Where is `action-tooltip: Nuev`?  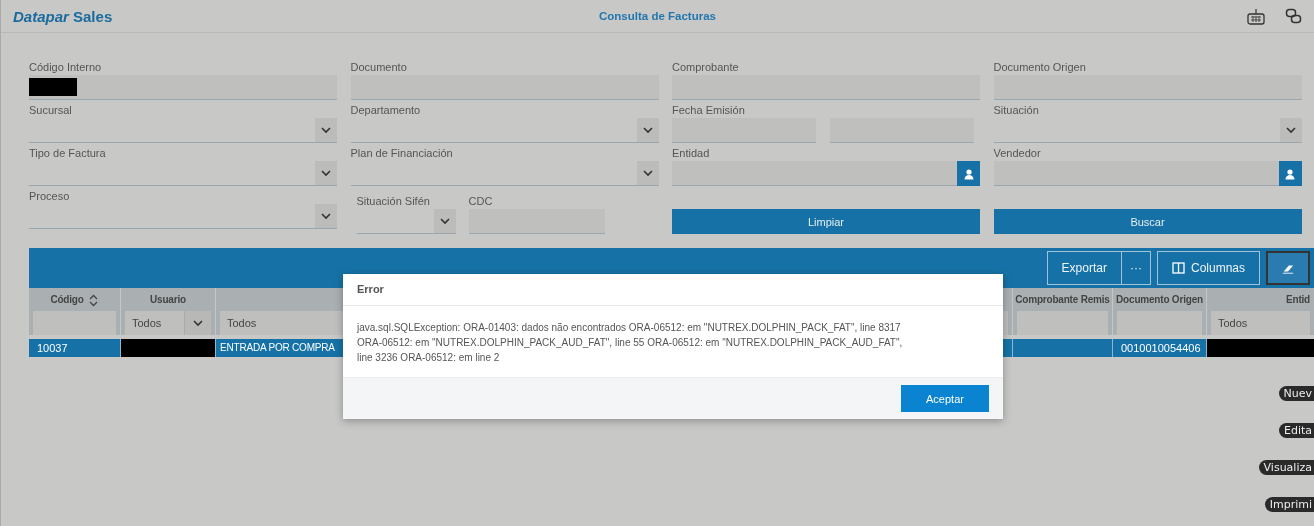 action-tooltip: Nuev is located at coordinates (1296, 393).